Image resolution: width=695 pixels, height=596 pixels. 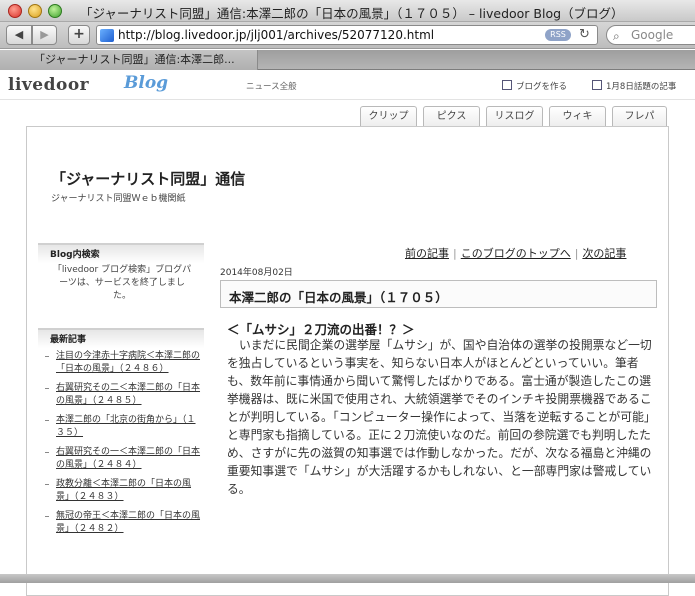 I want to click on recent-post-link: 右翼研究その一＜本澤二郎の「日本の風景」（２４８４）, so click(x=128, y=458).